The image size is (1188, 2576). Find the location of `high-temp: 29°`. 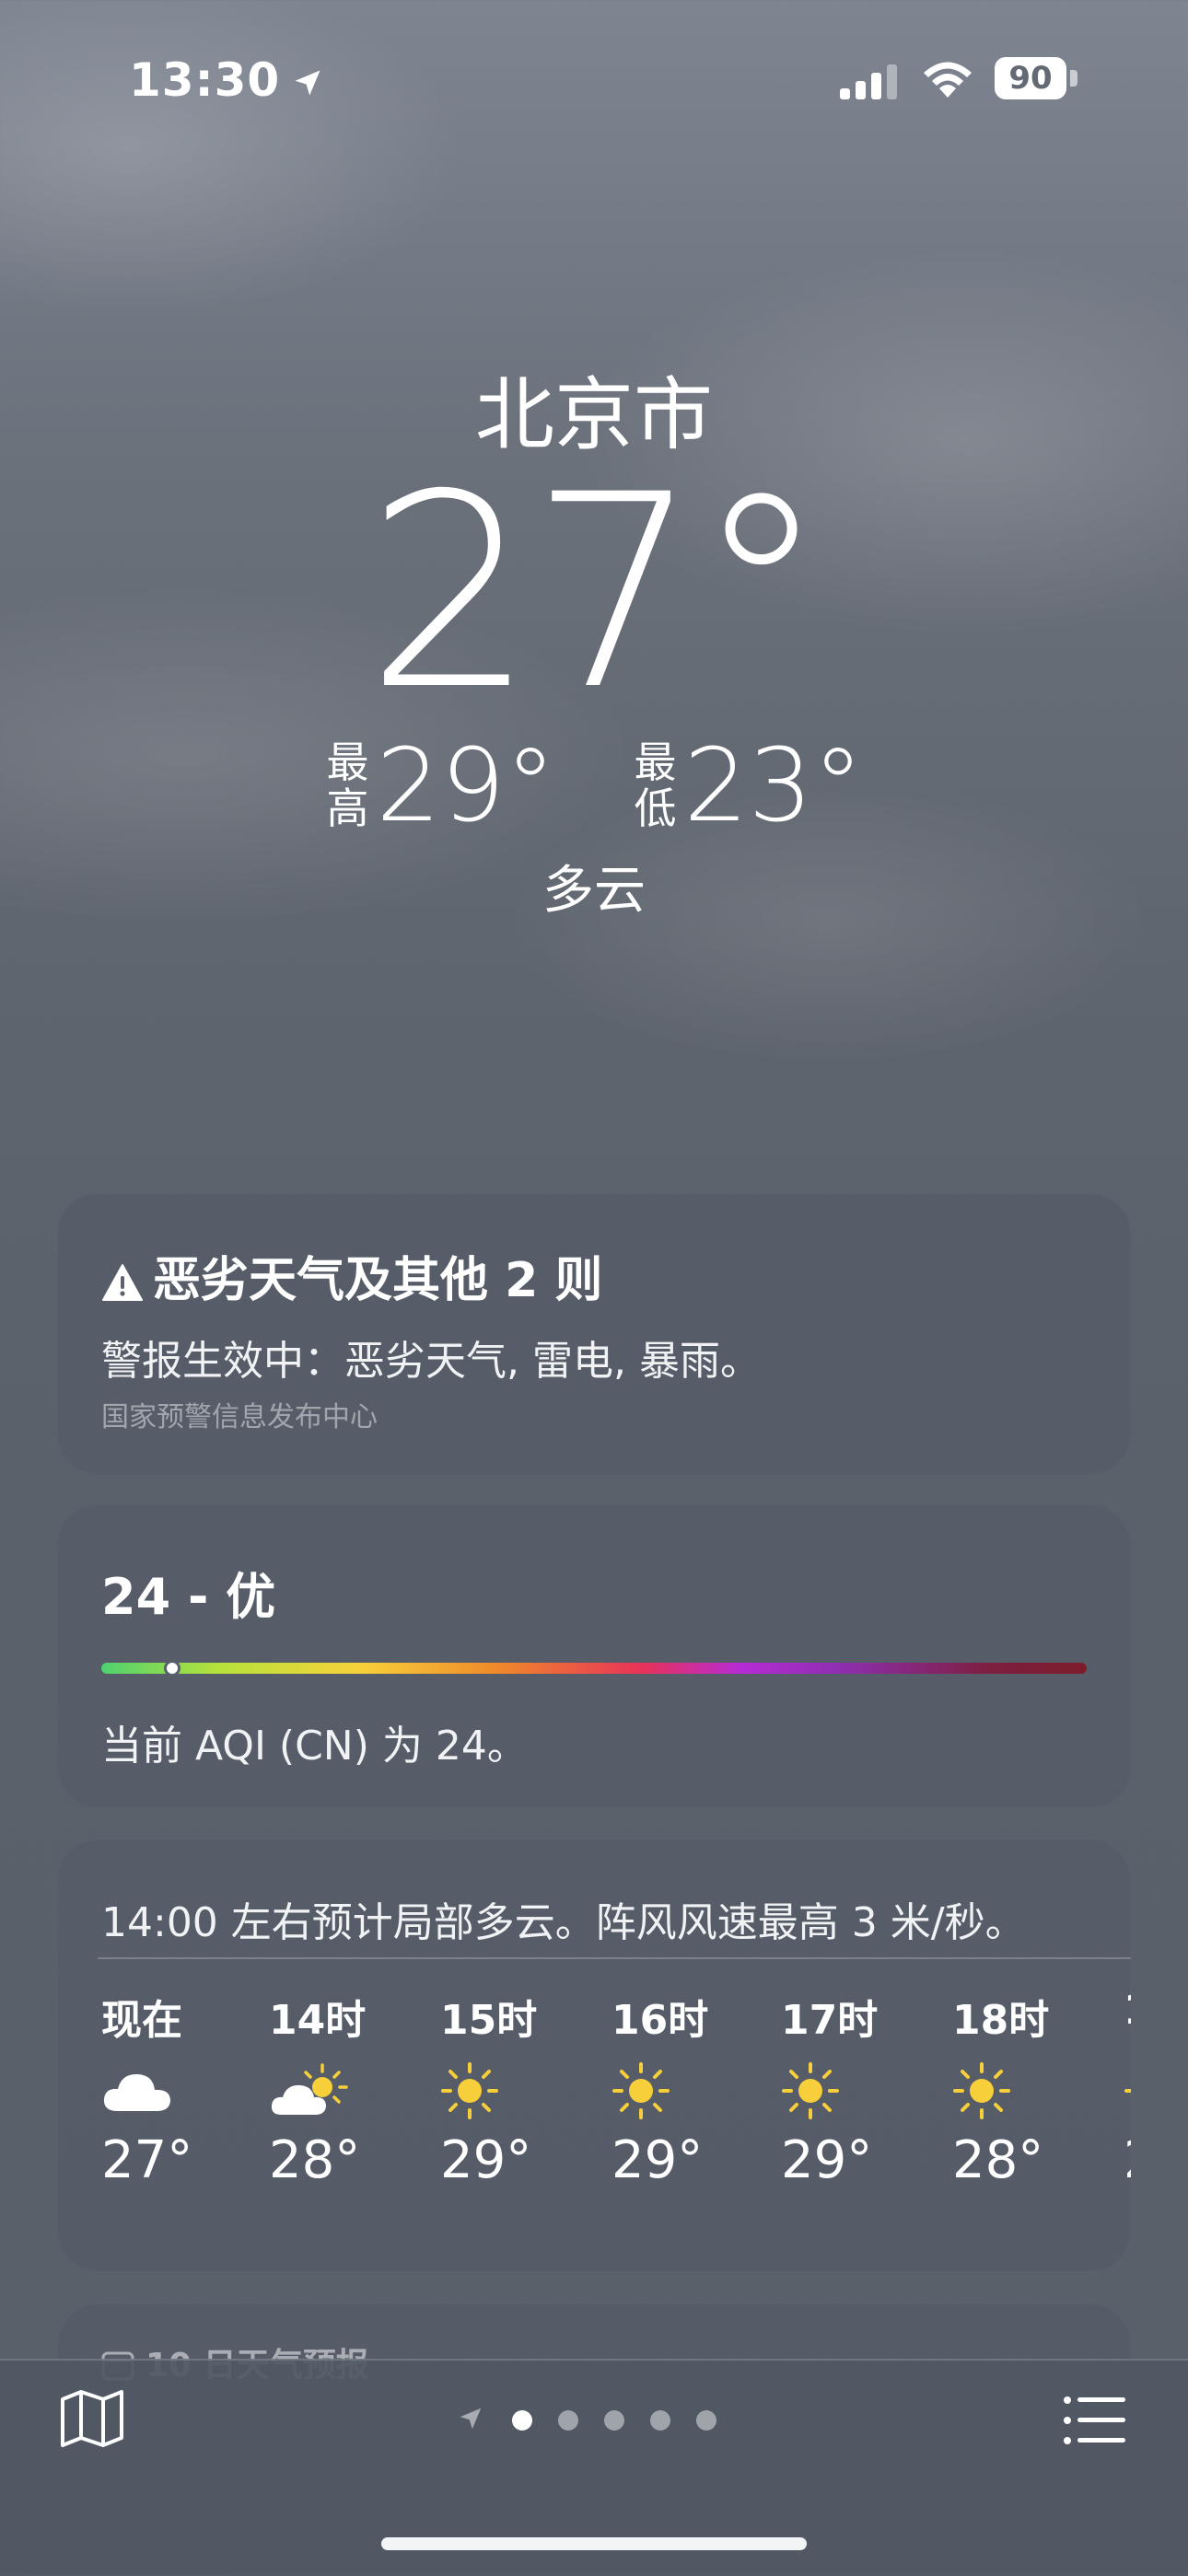

high-temp: 29° is located at coordinates (466, 784).